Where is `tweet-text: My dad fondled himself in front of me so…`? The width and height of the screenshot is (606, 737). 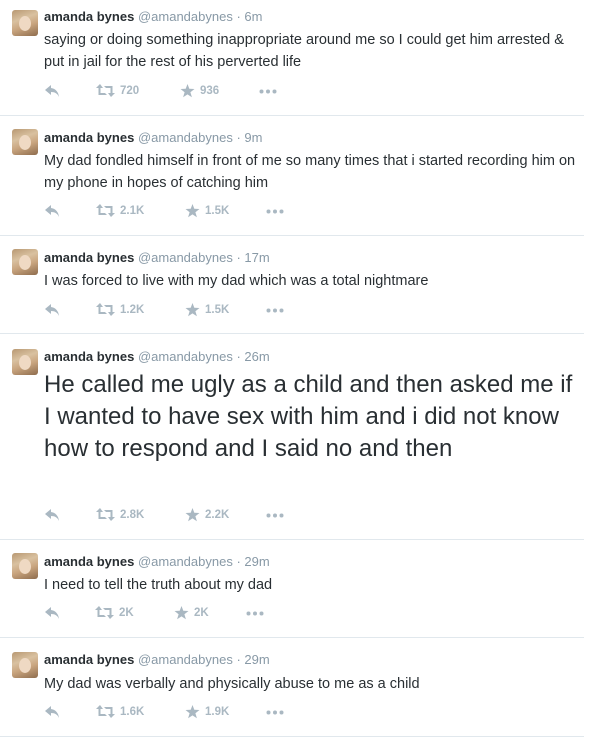 tweet-text: My dad fondled himself in front of me so… is located at coordinates (310, 172).